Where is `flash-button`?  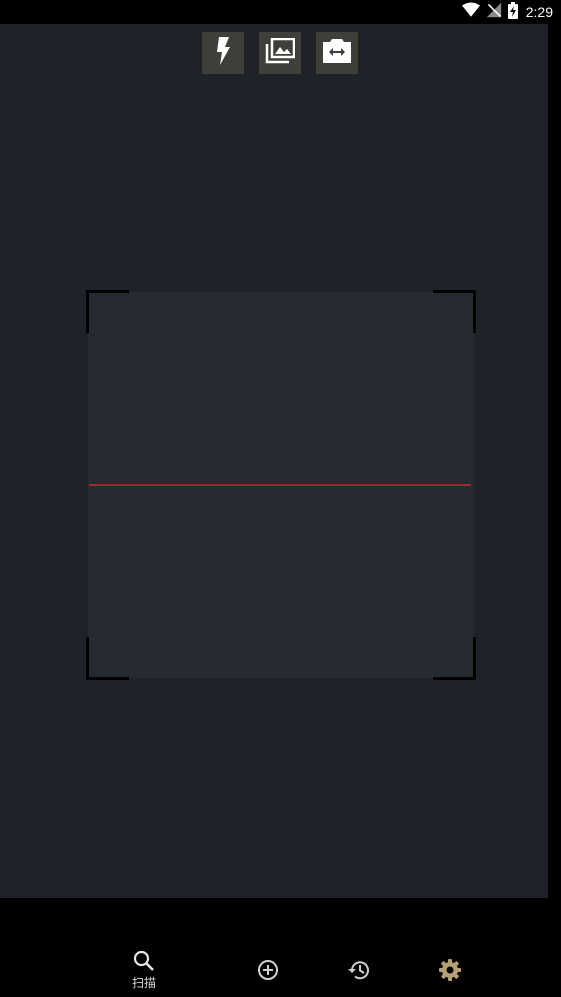
flash-button is located at coordinates (223, 53).